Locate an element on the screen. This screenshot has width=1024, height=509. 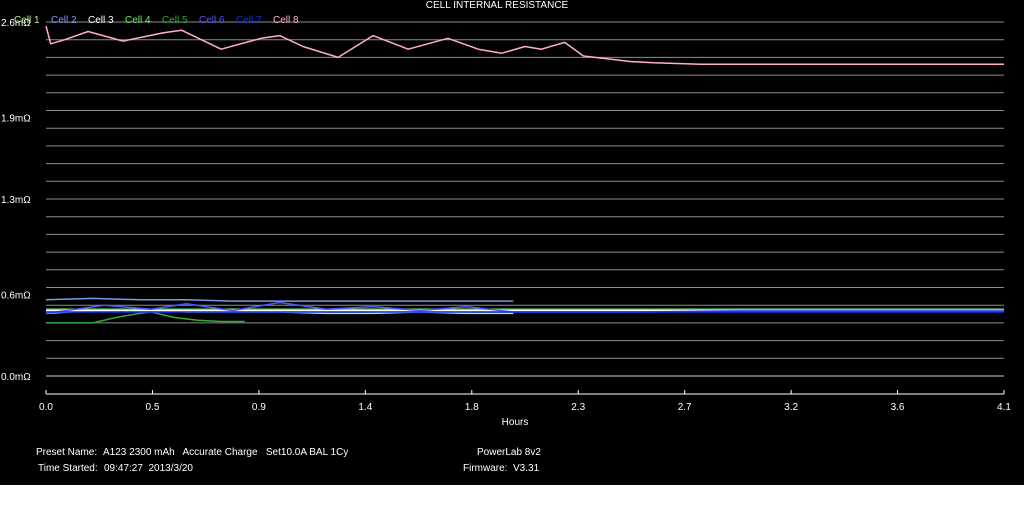
device-name: PowerLab 8v2 is located at coordinates (509, 452).